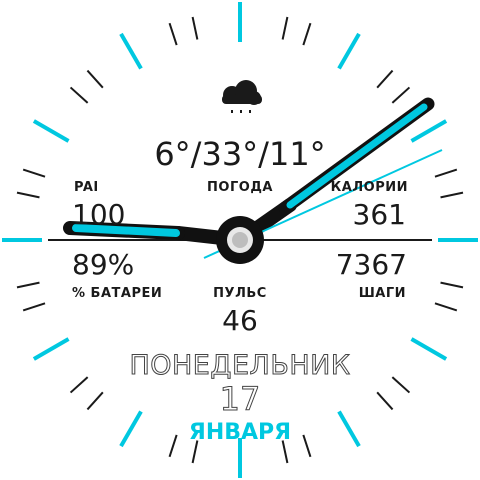  What do you see at coordinates (240, 240) in the screenshot?
I see `center-cap` at bounding box center [240, 240].